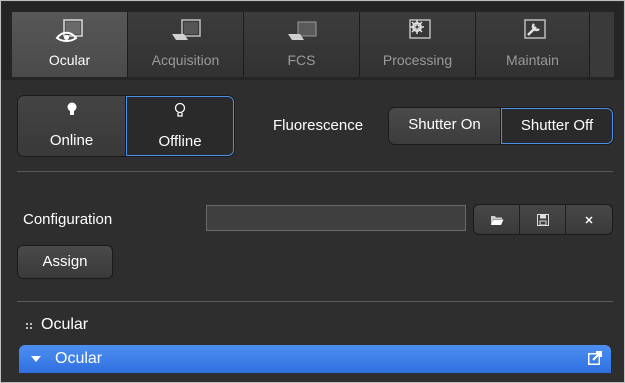  I want to click on shutter-off-button: Shutter Off, so click(557, 126).